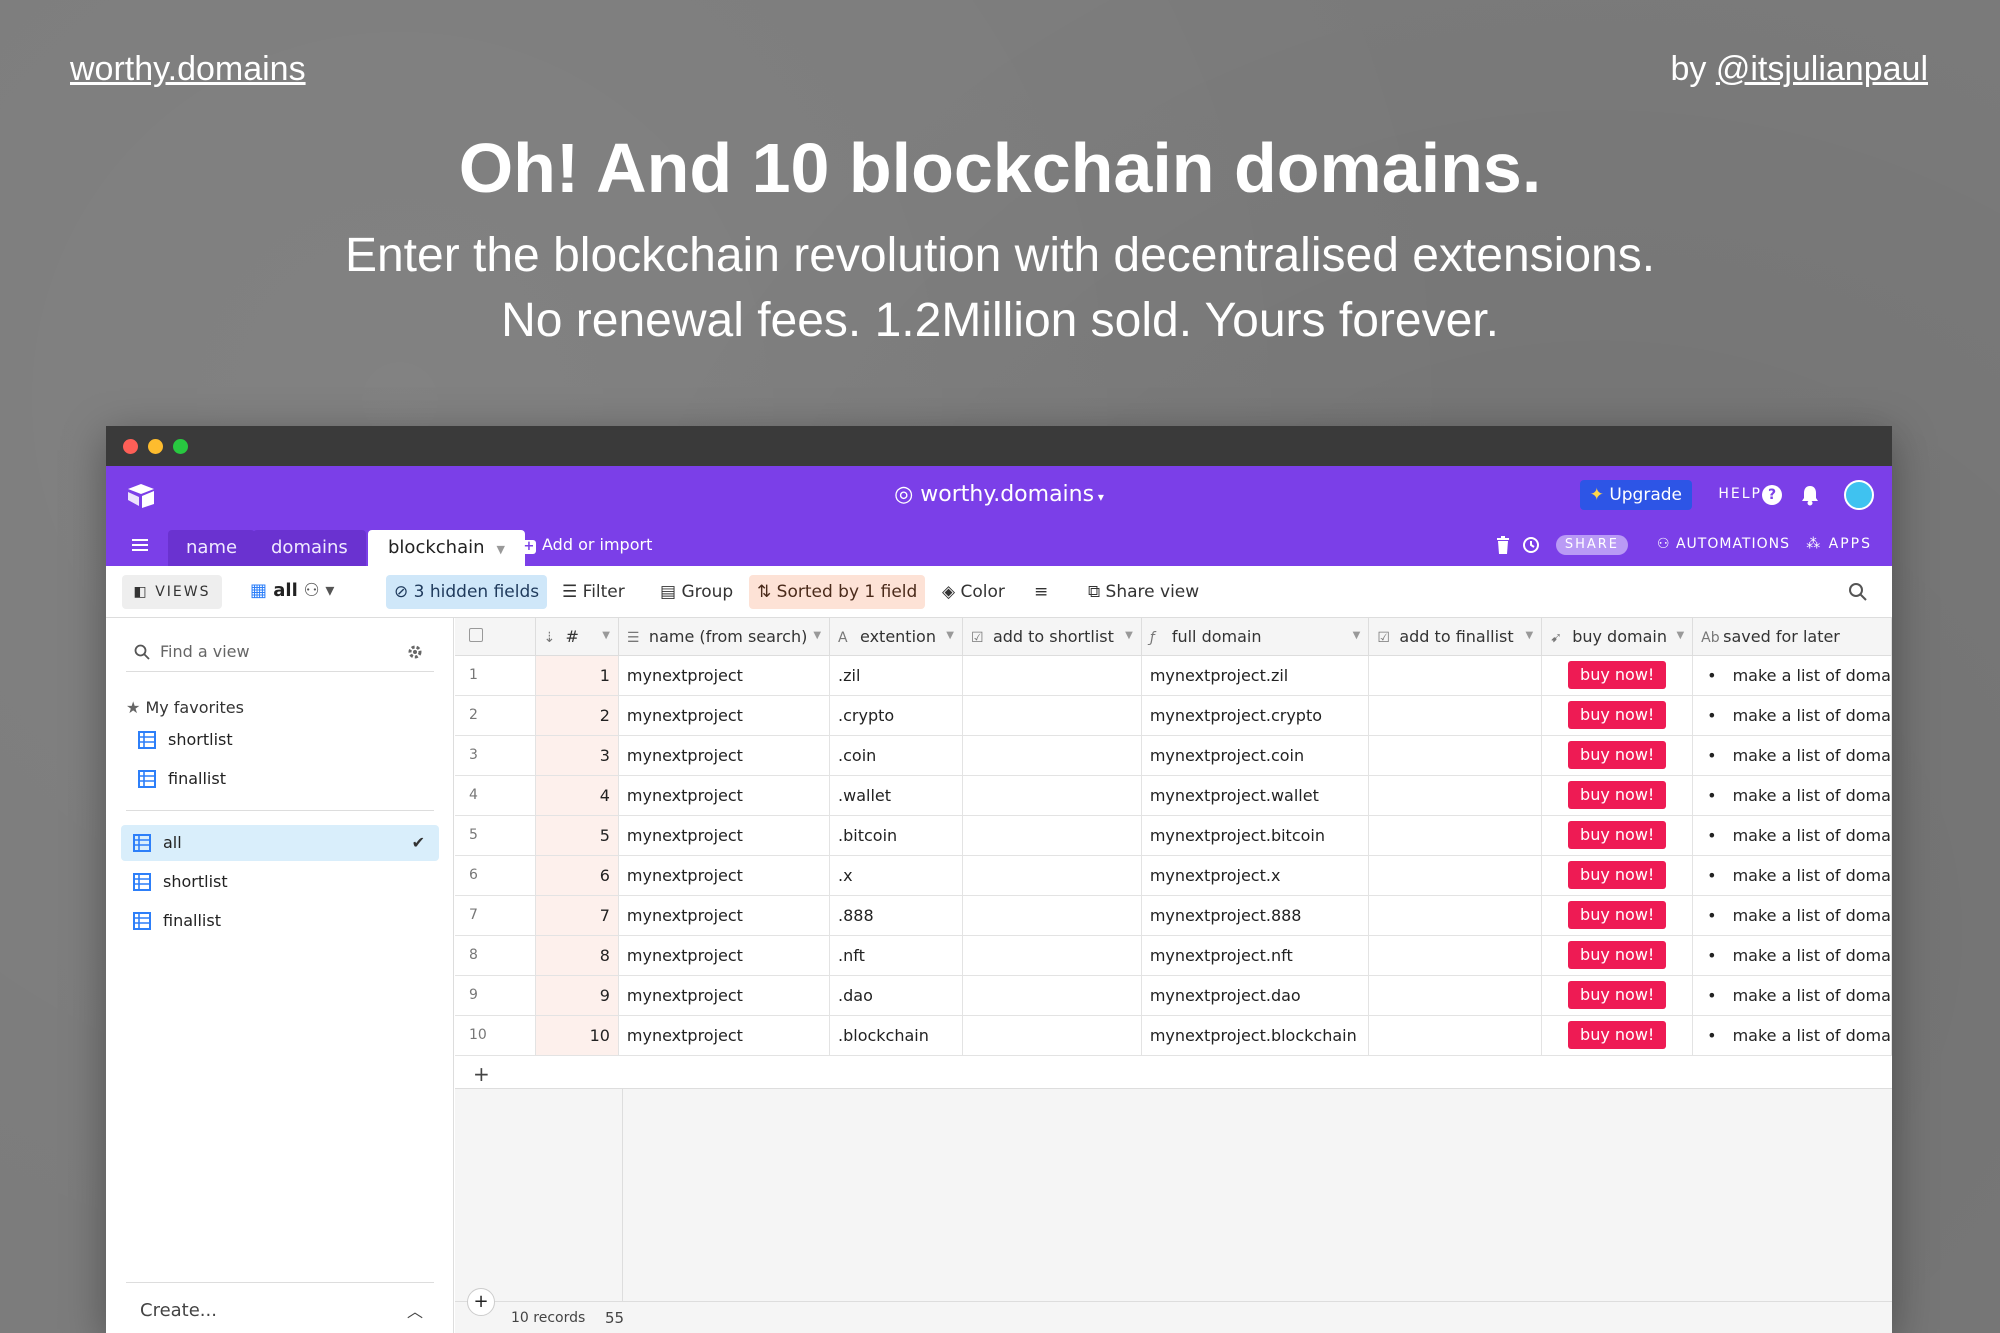 The height and width of the screenshot is (1333, 2000). What do you see at coordinates (1455, 637) in the screenshot?
I see `column-header-add-to-finallist: ☑ add to finallist ▼` at bounding box center [1455, 637].